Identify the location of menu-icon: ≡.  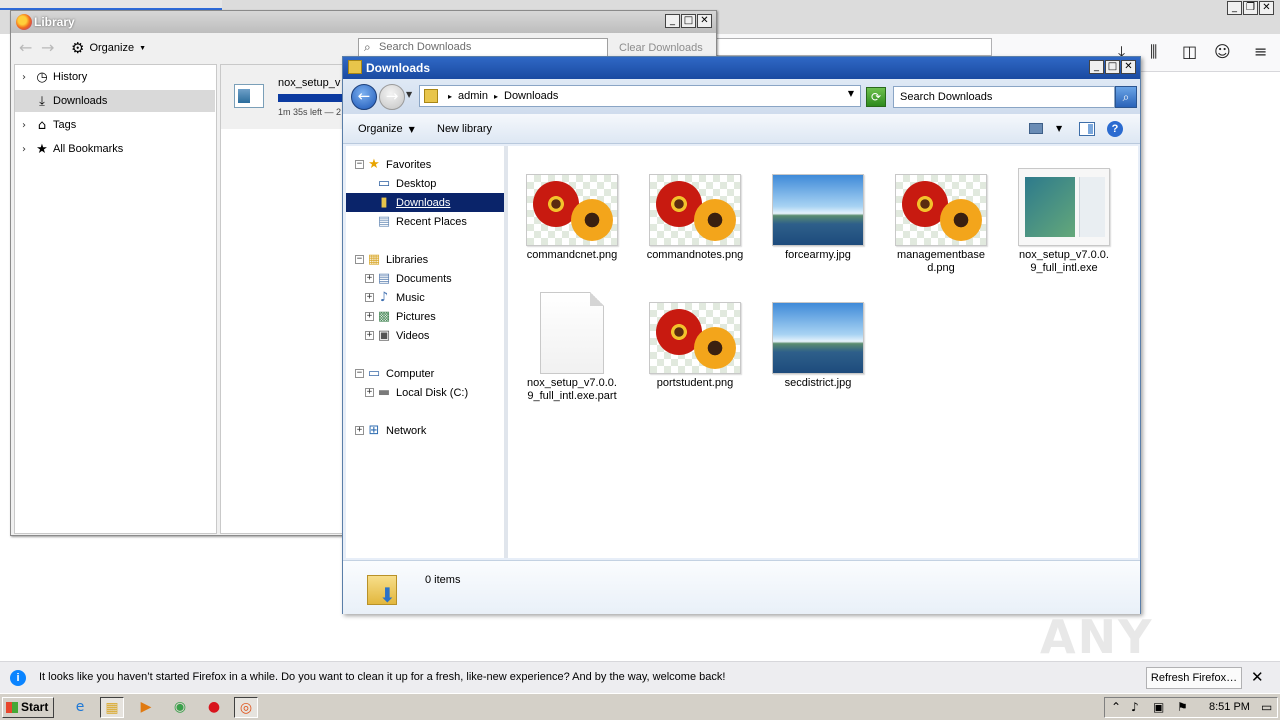
(1260, 51).